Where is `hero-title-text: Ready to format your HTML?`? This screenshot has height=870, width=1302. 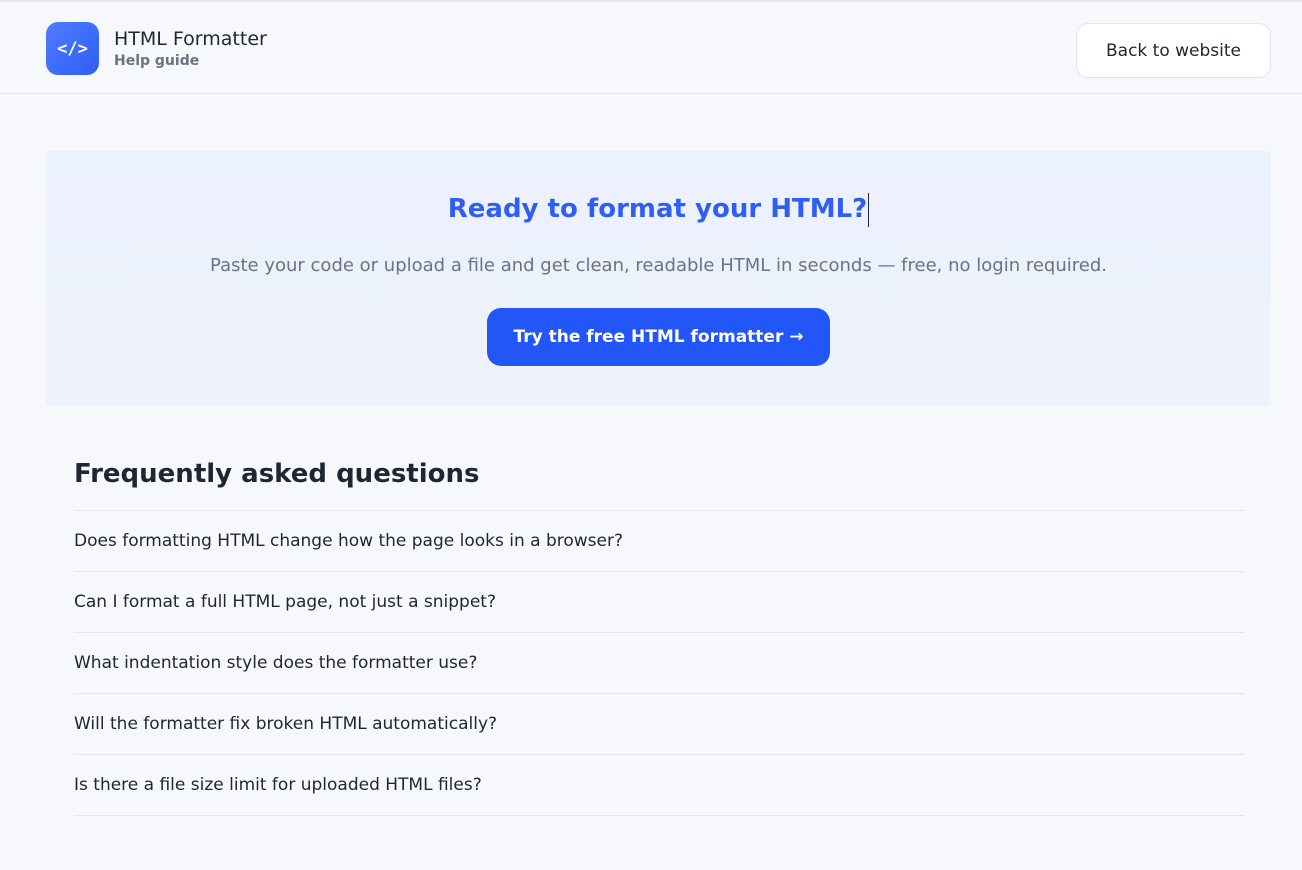
hero-title-text: Ready to format your HTML? is located at coordinates (657, 209).